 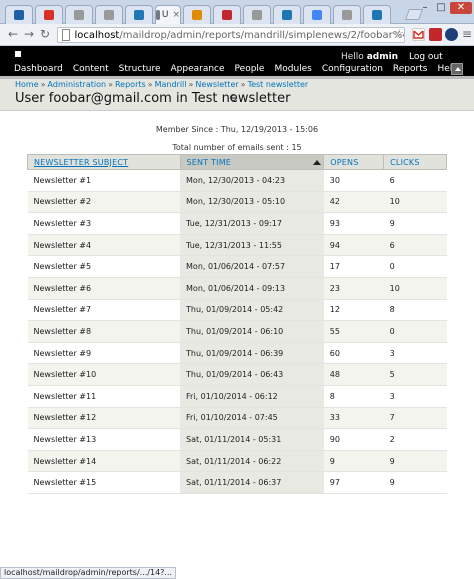 I want to click on cell-sent-time: Mon, 01/06/2014 - 07:57, so click(x=252, y=266).